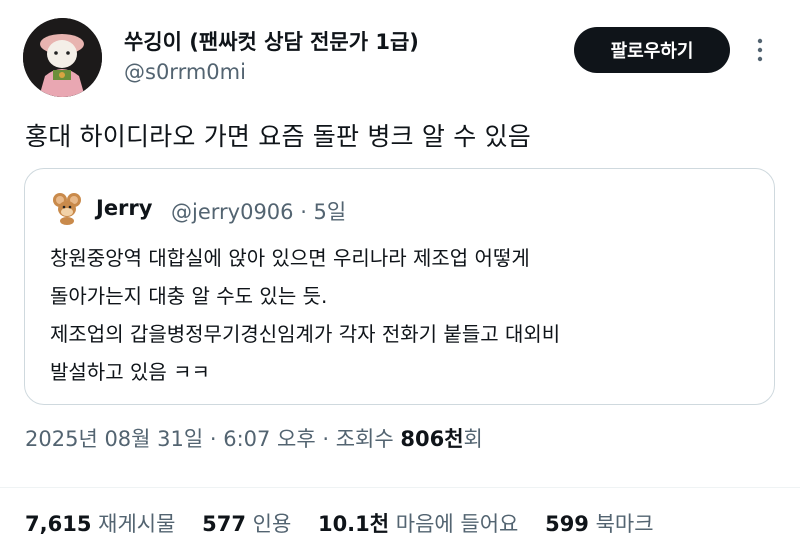  What do you see at coordinates (212, 439) in the screenshot?
I see `timestamp: 2025년 08월 31일 · 6:07 오후 · 조회수` at bounding box center [212, 439].